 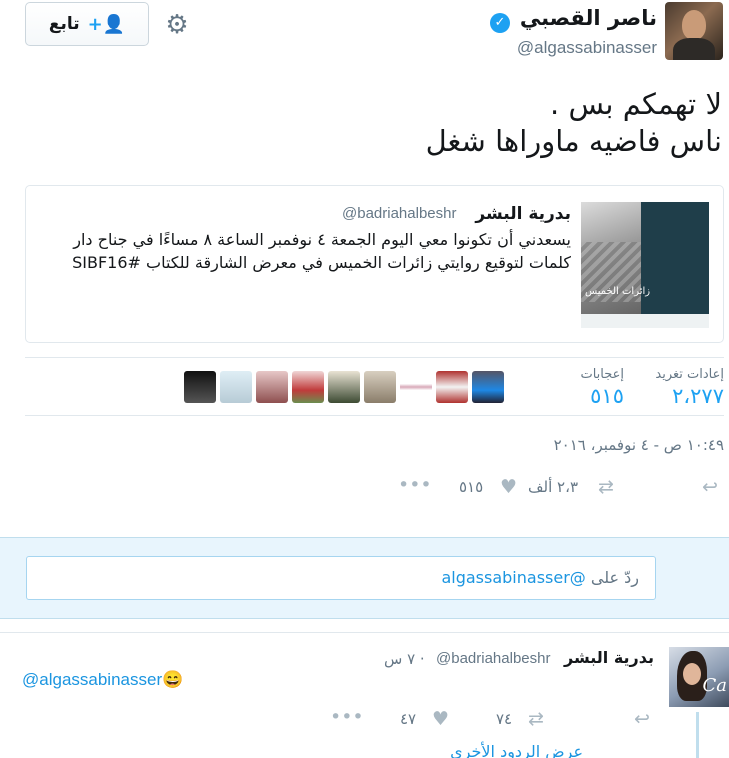 I want to click on tweet-timestamp: ١٠:٤٩ ص - ٤ نوفمبر، ٢٠١٦, so click(x=638, y=445).